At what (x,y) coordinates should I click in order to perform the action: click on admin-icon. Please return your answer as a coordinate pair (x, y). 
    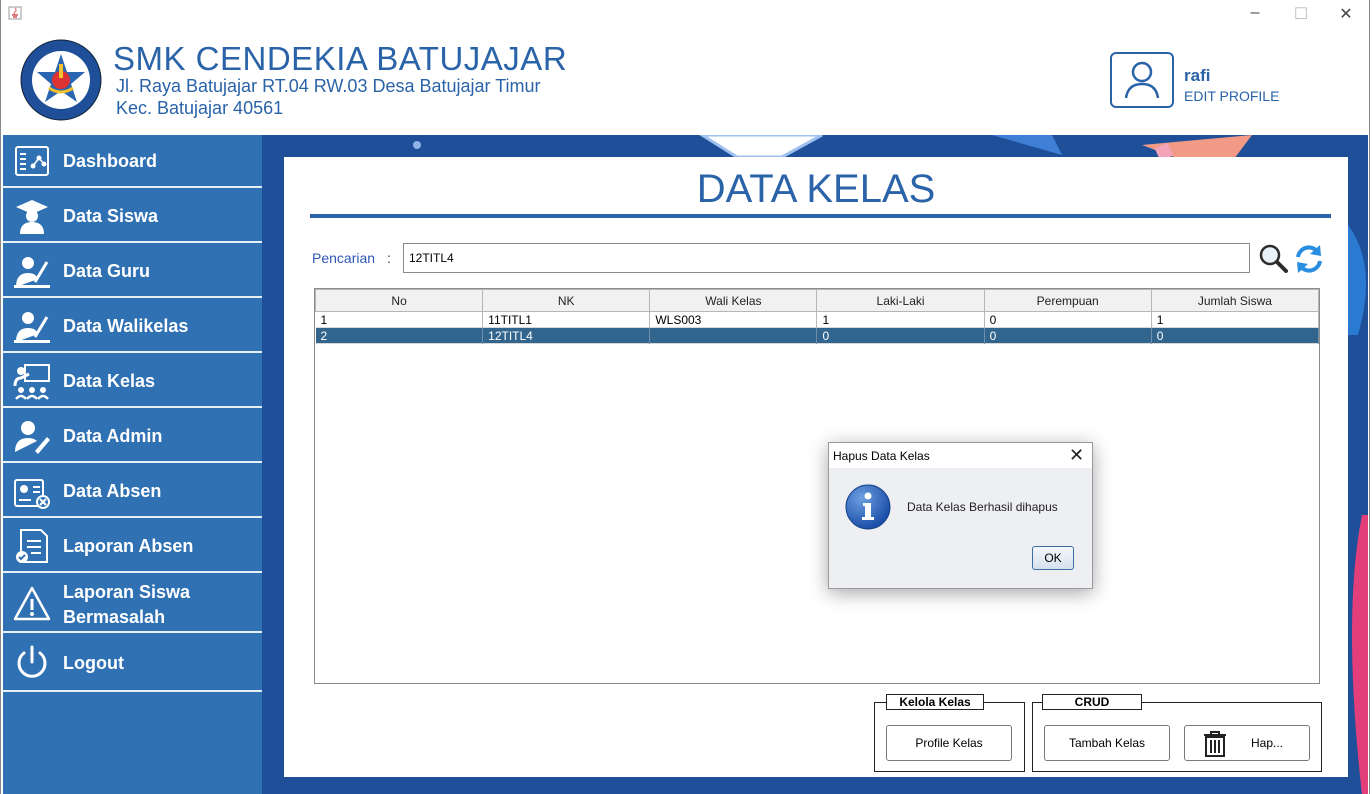
    Looking at the image, I should click on (32, 437).